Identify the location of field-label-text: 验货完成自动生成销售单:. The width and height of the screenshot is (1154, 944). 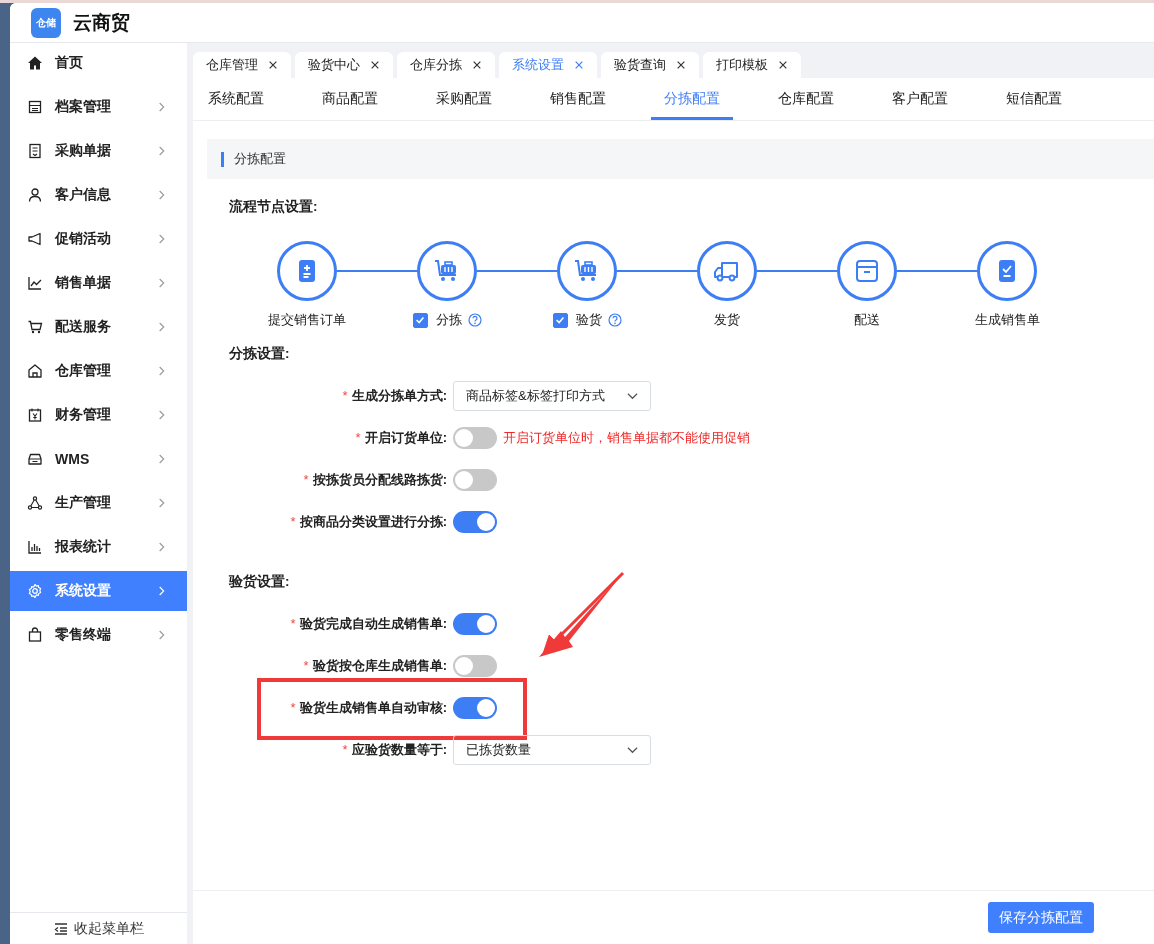
(373, 623).